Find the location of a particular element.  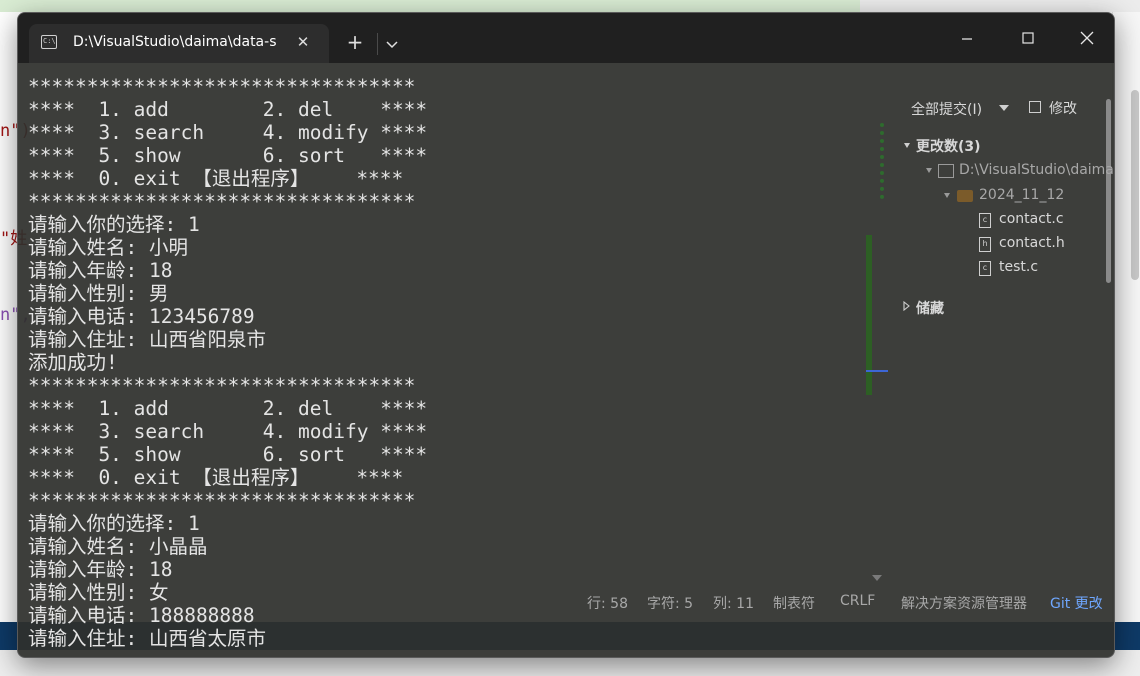

console-line: 请输入性别: 男 is located at coordinates (98, 293).